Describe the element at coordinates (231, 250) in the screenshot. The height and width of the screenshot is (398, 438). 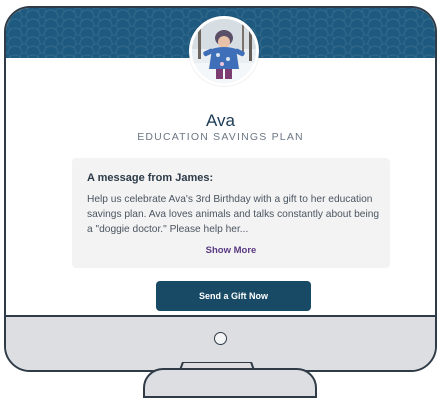
I see `show-more-link: Show More` at that location.